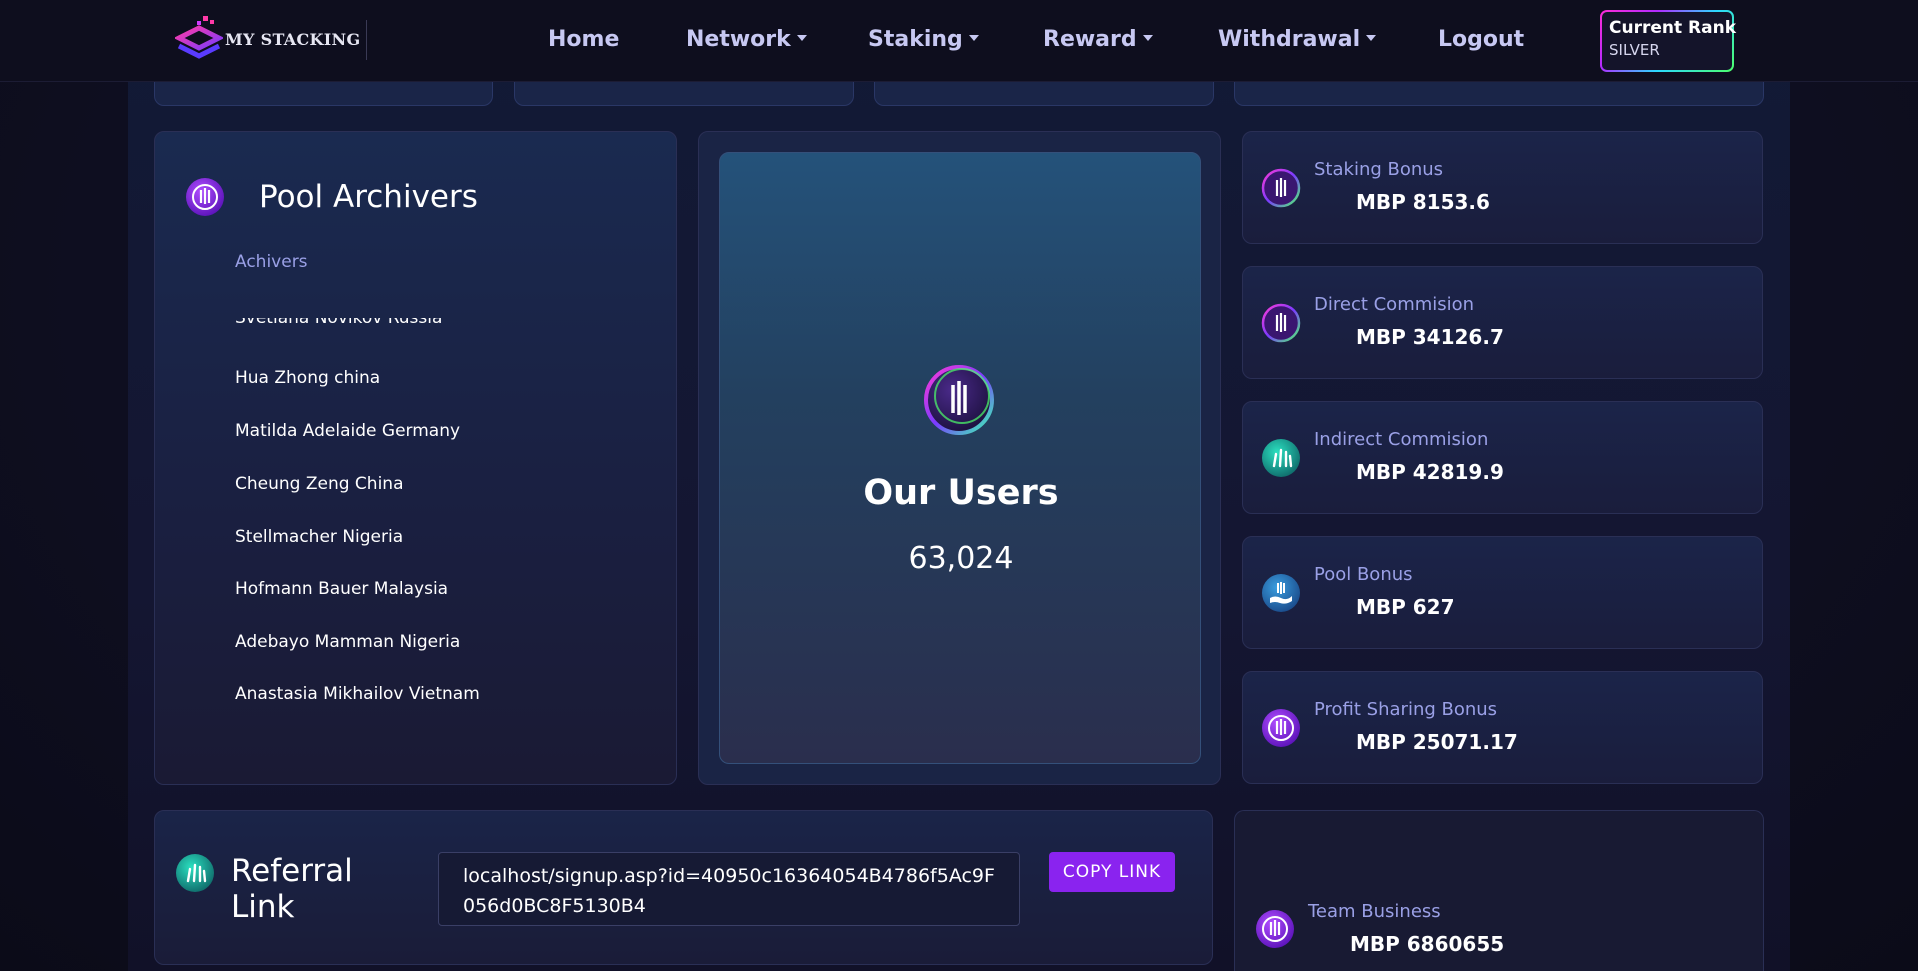 The height and width of the screenshot is (971, 1918). I want to click on nav-home: Home, so click(583, 39).